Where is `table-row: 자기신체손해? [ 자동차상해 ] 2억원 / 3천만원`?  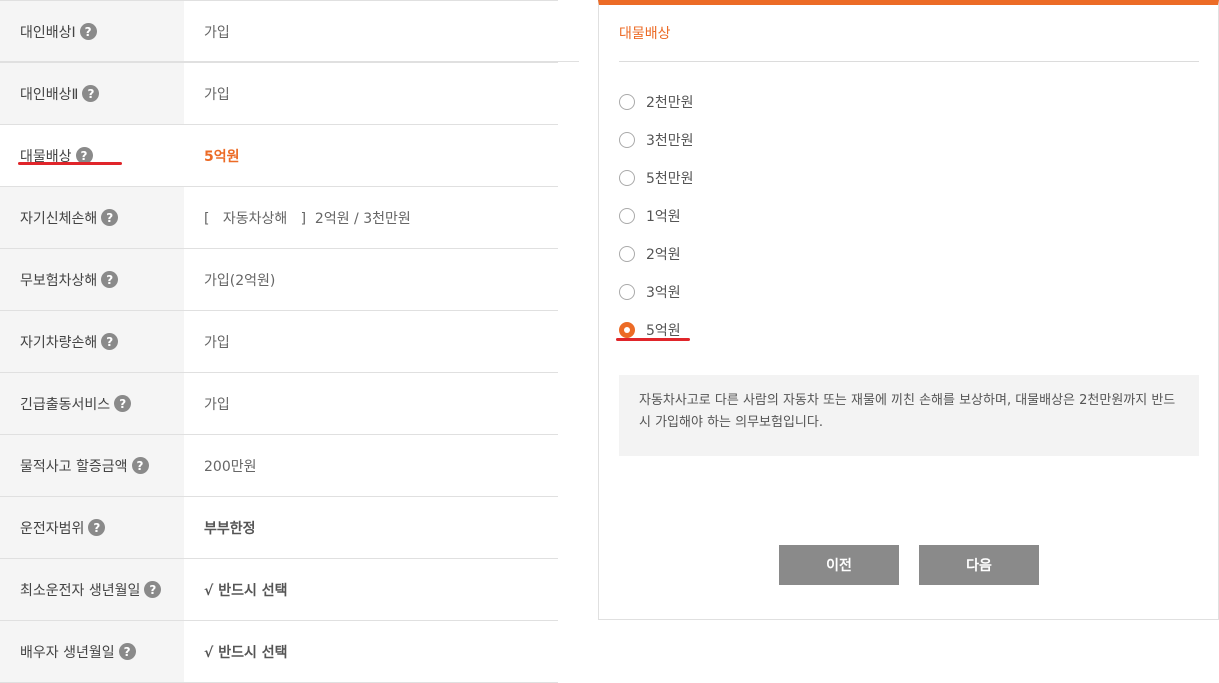
table-row: 자기신체손해? [ 자동차상해 ] 2억원 / 3천만원 is located at coordinates (279, 218).